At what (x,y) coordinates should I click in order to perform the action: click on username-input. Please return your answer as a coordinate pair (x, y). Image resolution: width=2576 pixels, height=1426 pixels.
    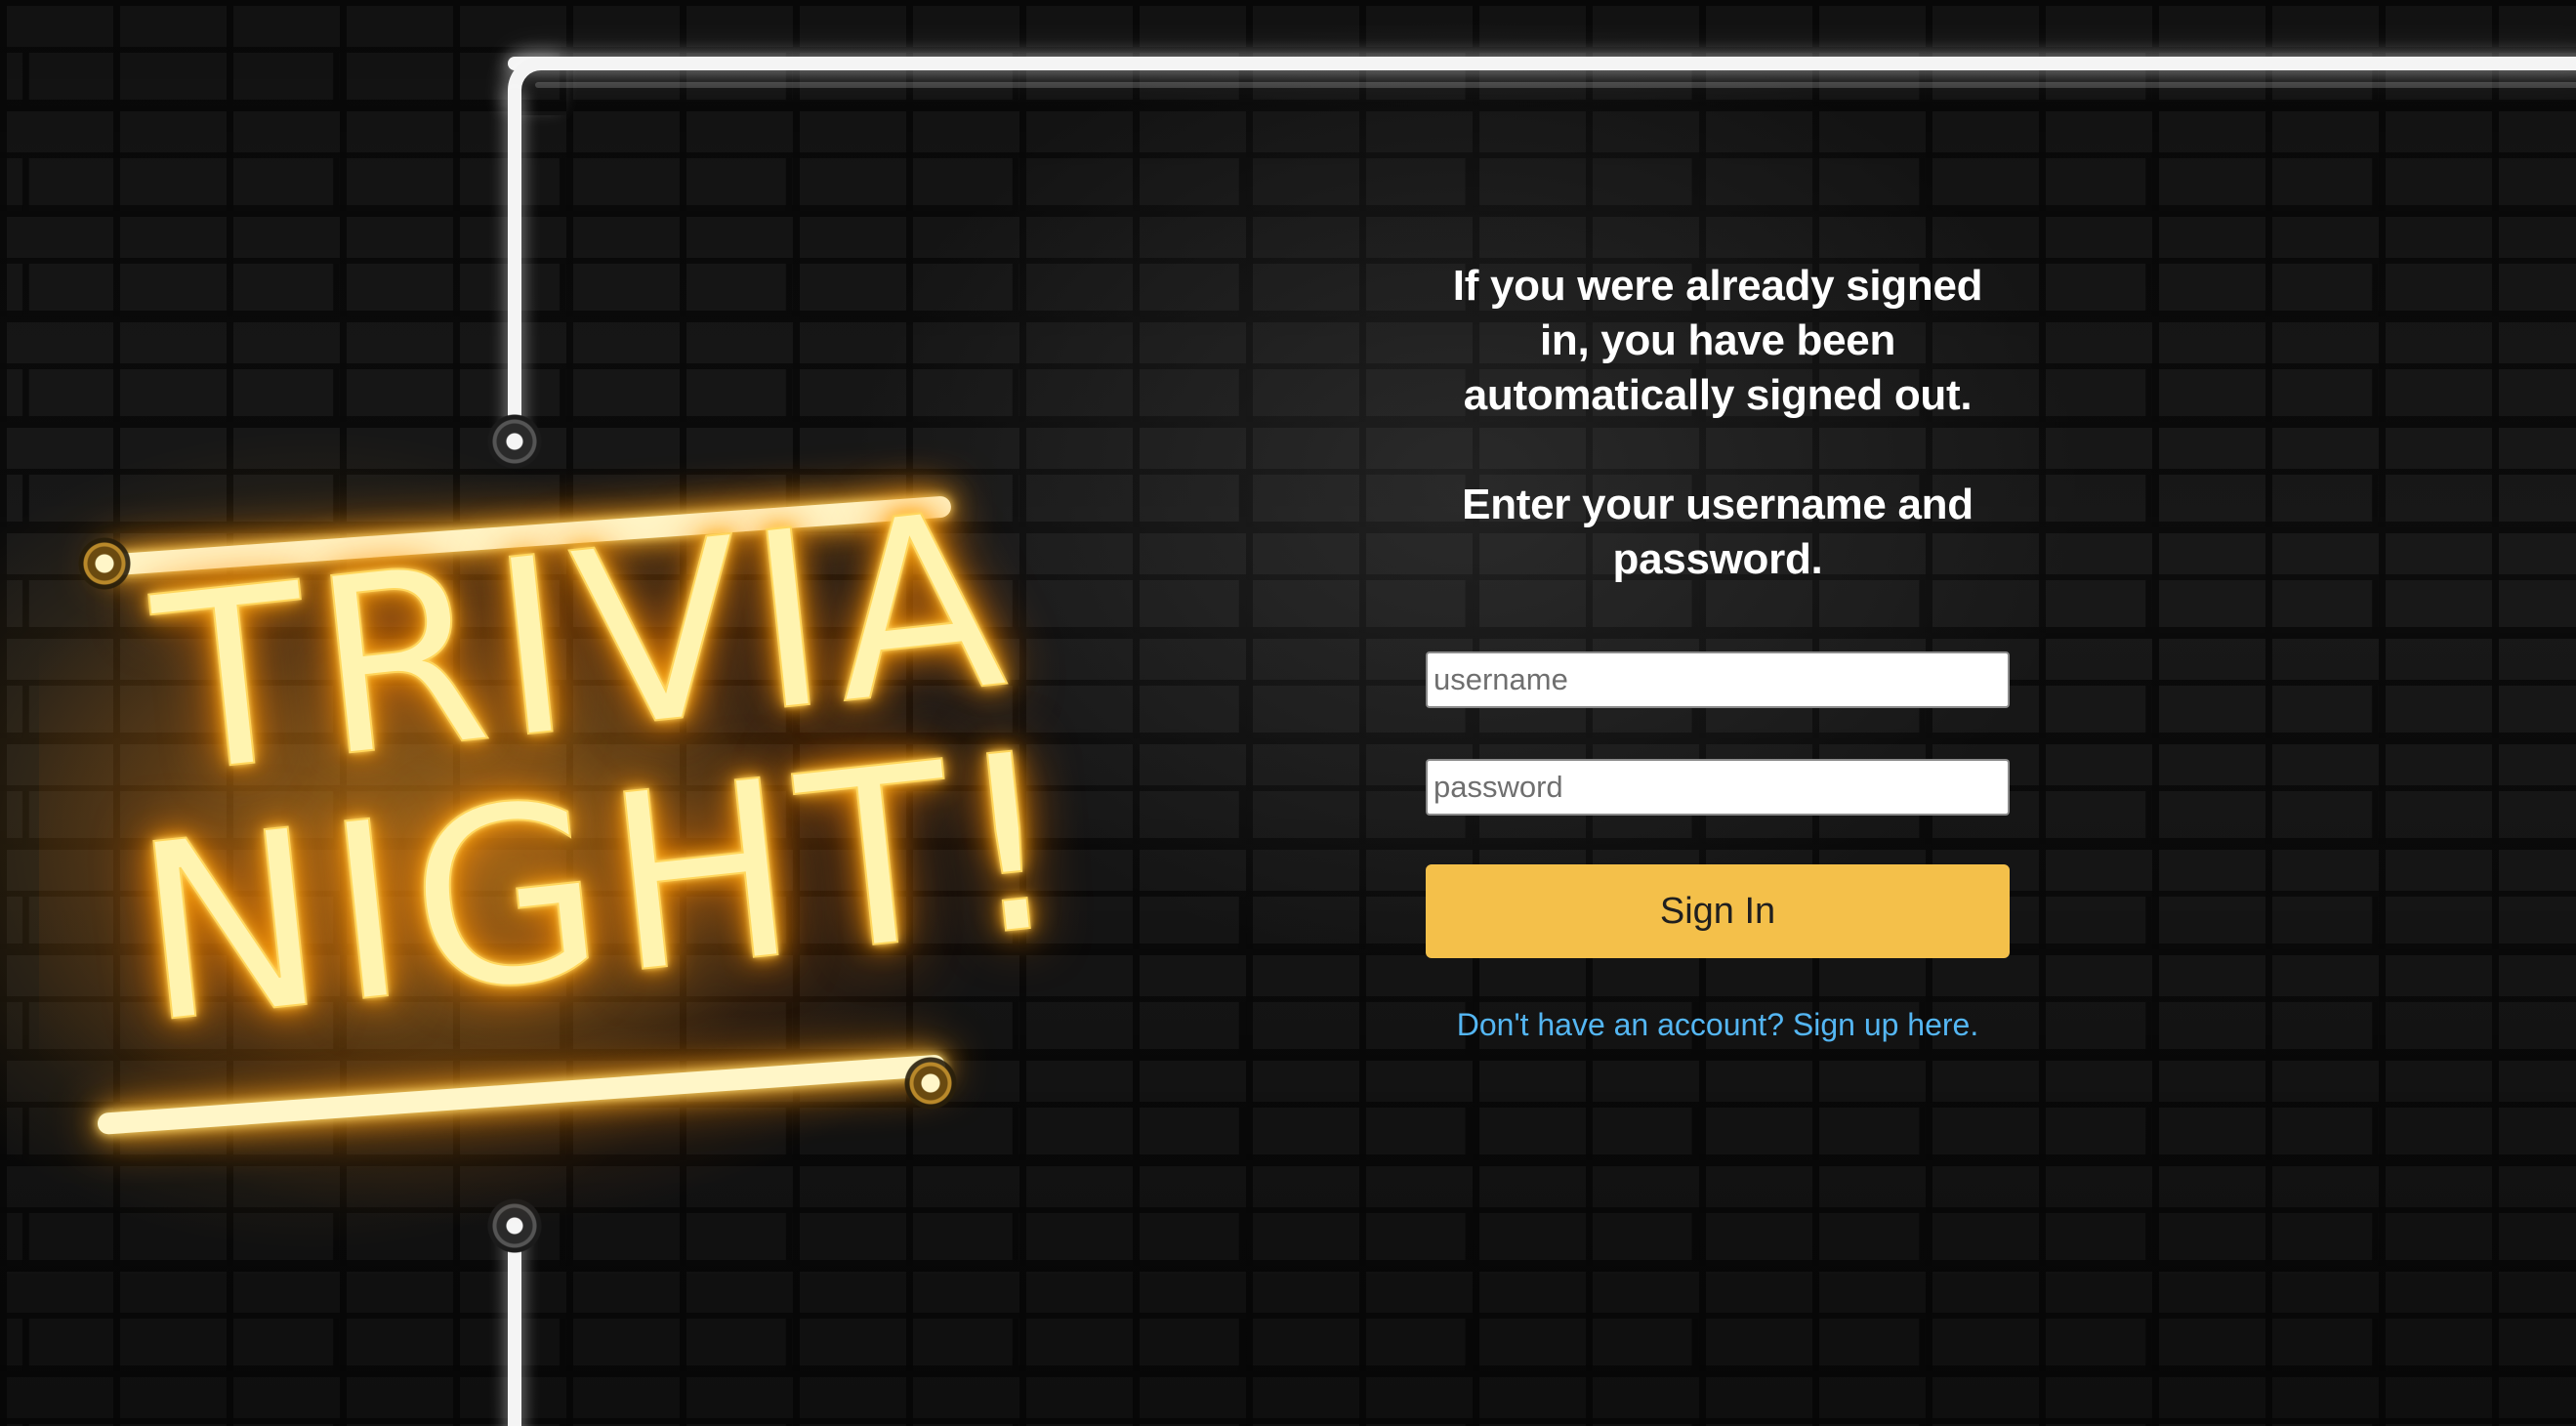
    Looking at the image, I should click on (1718, 680).